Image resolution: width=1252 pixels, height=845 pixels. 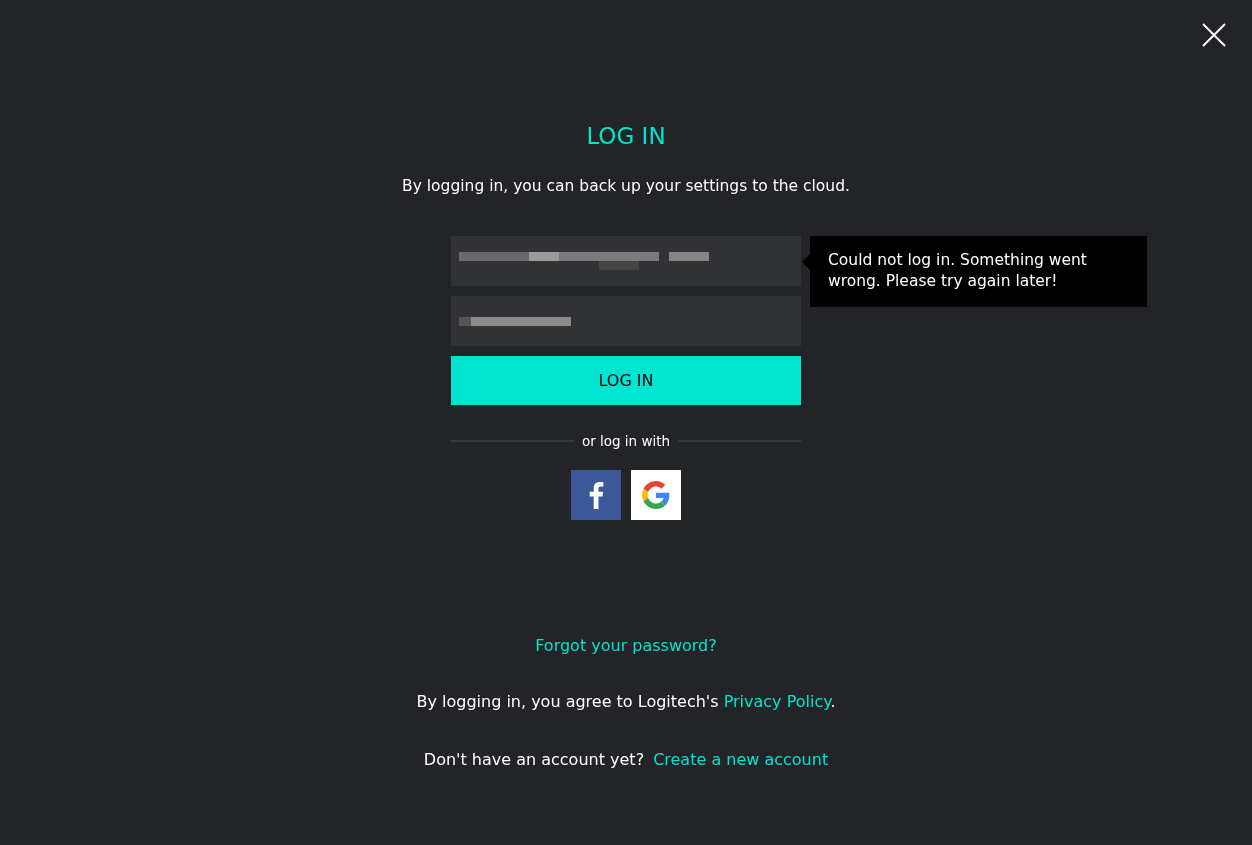 I want to click on facebook-icon, so click(x=596, y=495).